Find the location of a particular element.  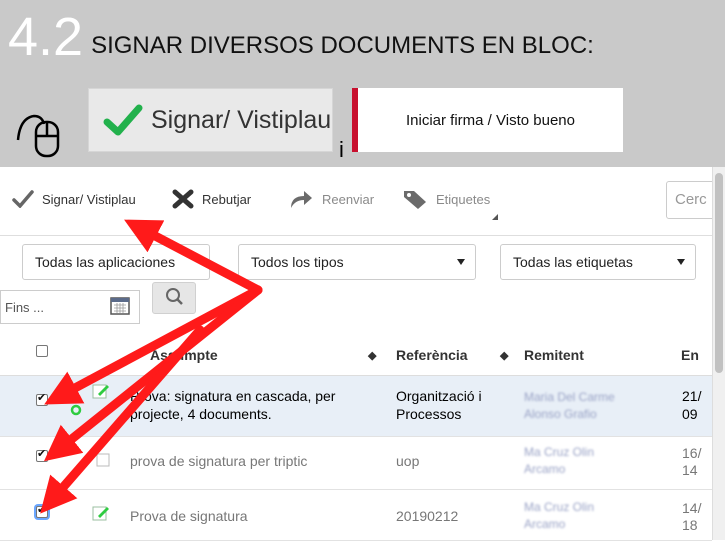

applications-select: Todas las aplicaciones is located at coordinates (116, 262).